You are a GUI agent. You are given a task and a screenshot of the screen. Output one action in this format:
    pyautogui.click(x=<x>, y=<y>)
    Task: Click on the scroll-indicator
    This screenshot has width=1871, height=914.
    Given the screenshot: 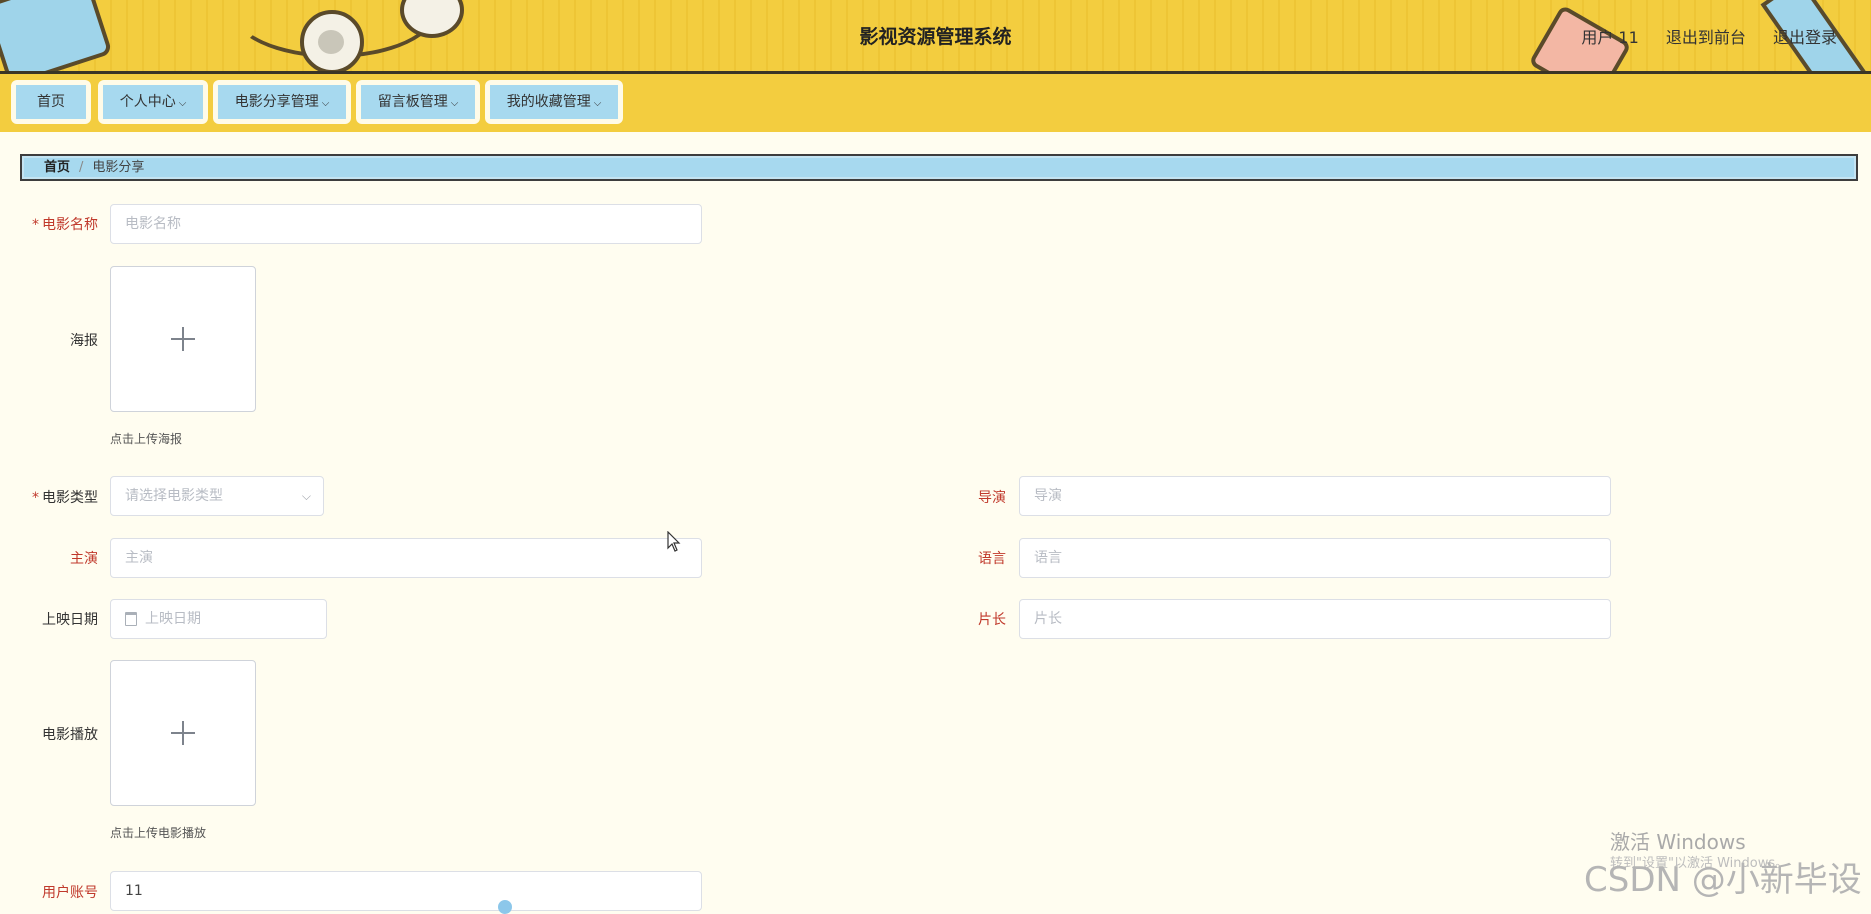 What is the action you would take?
    pyautogui.click(x=505, y=907)
    